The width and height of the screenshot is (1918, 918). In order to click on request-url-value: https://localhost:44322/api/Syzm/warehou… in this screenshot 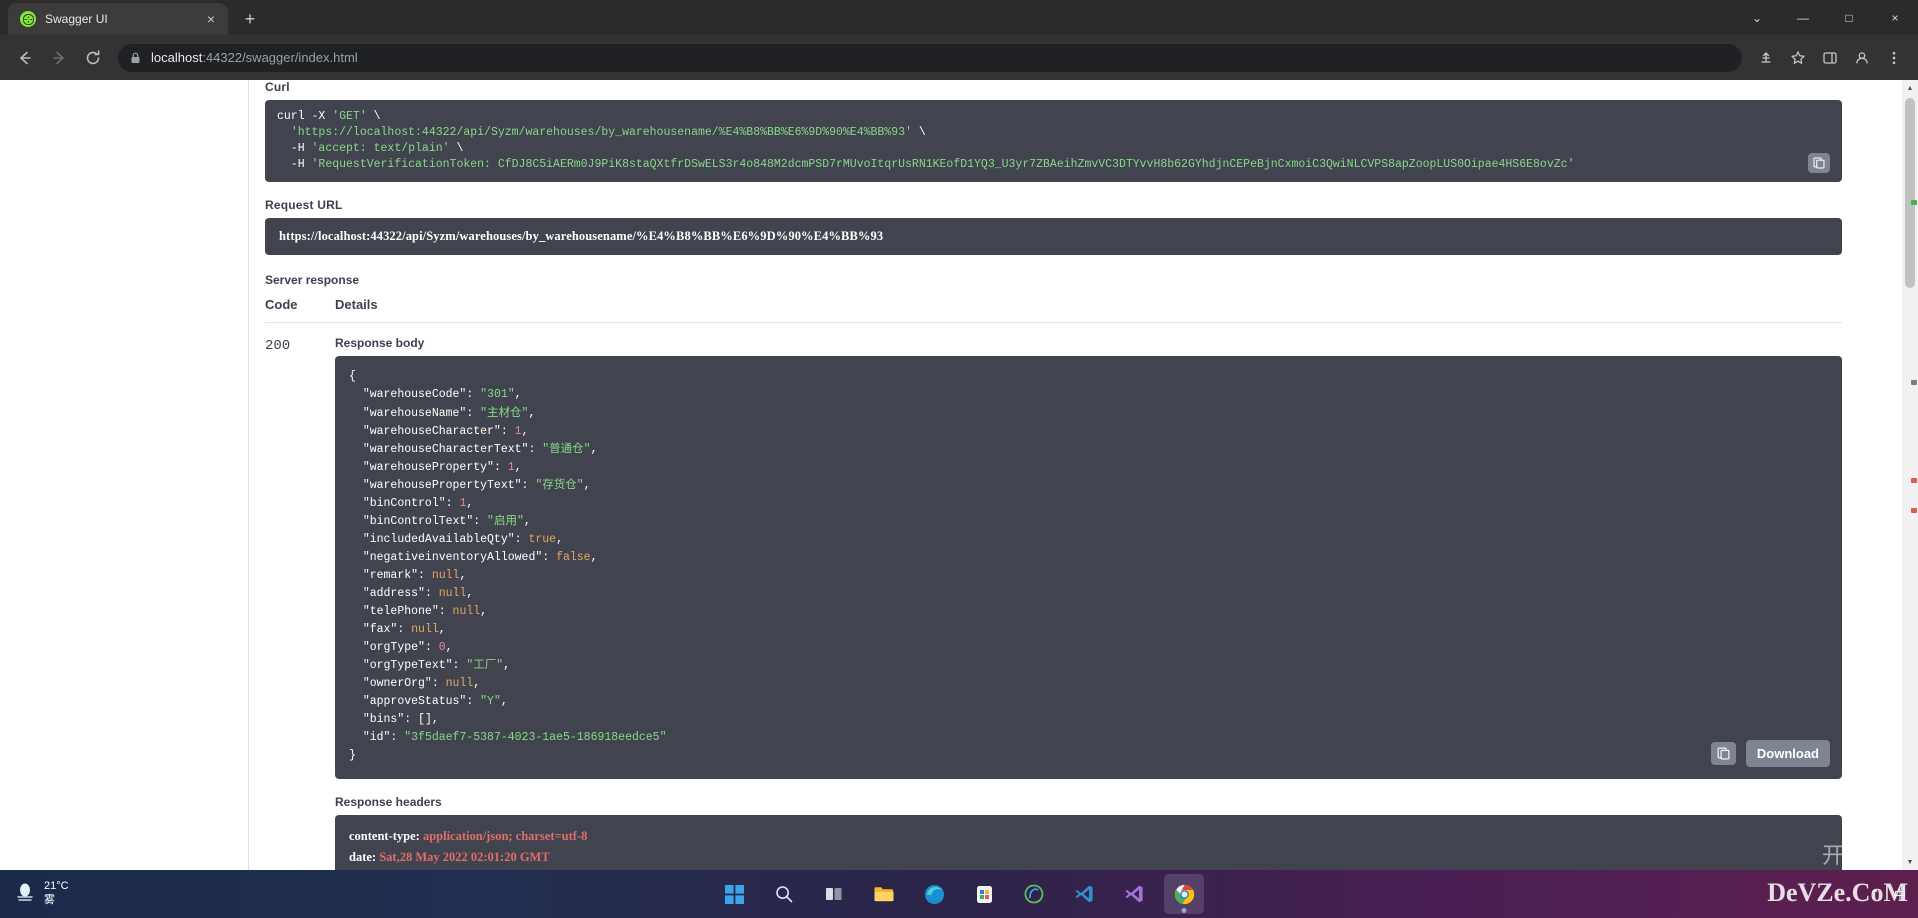, I will do `click(1053, 237)`.